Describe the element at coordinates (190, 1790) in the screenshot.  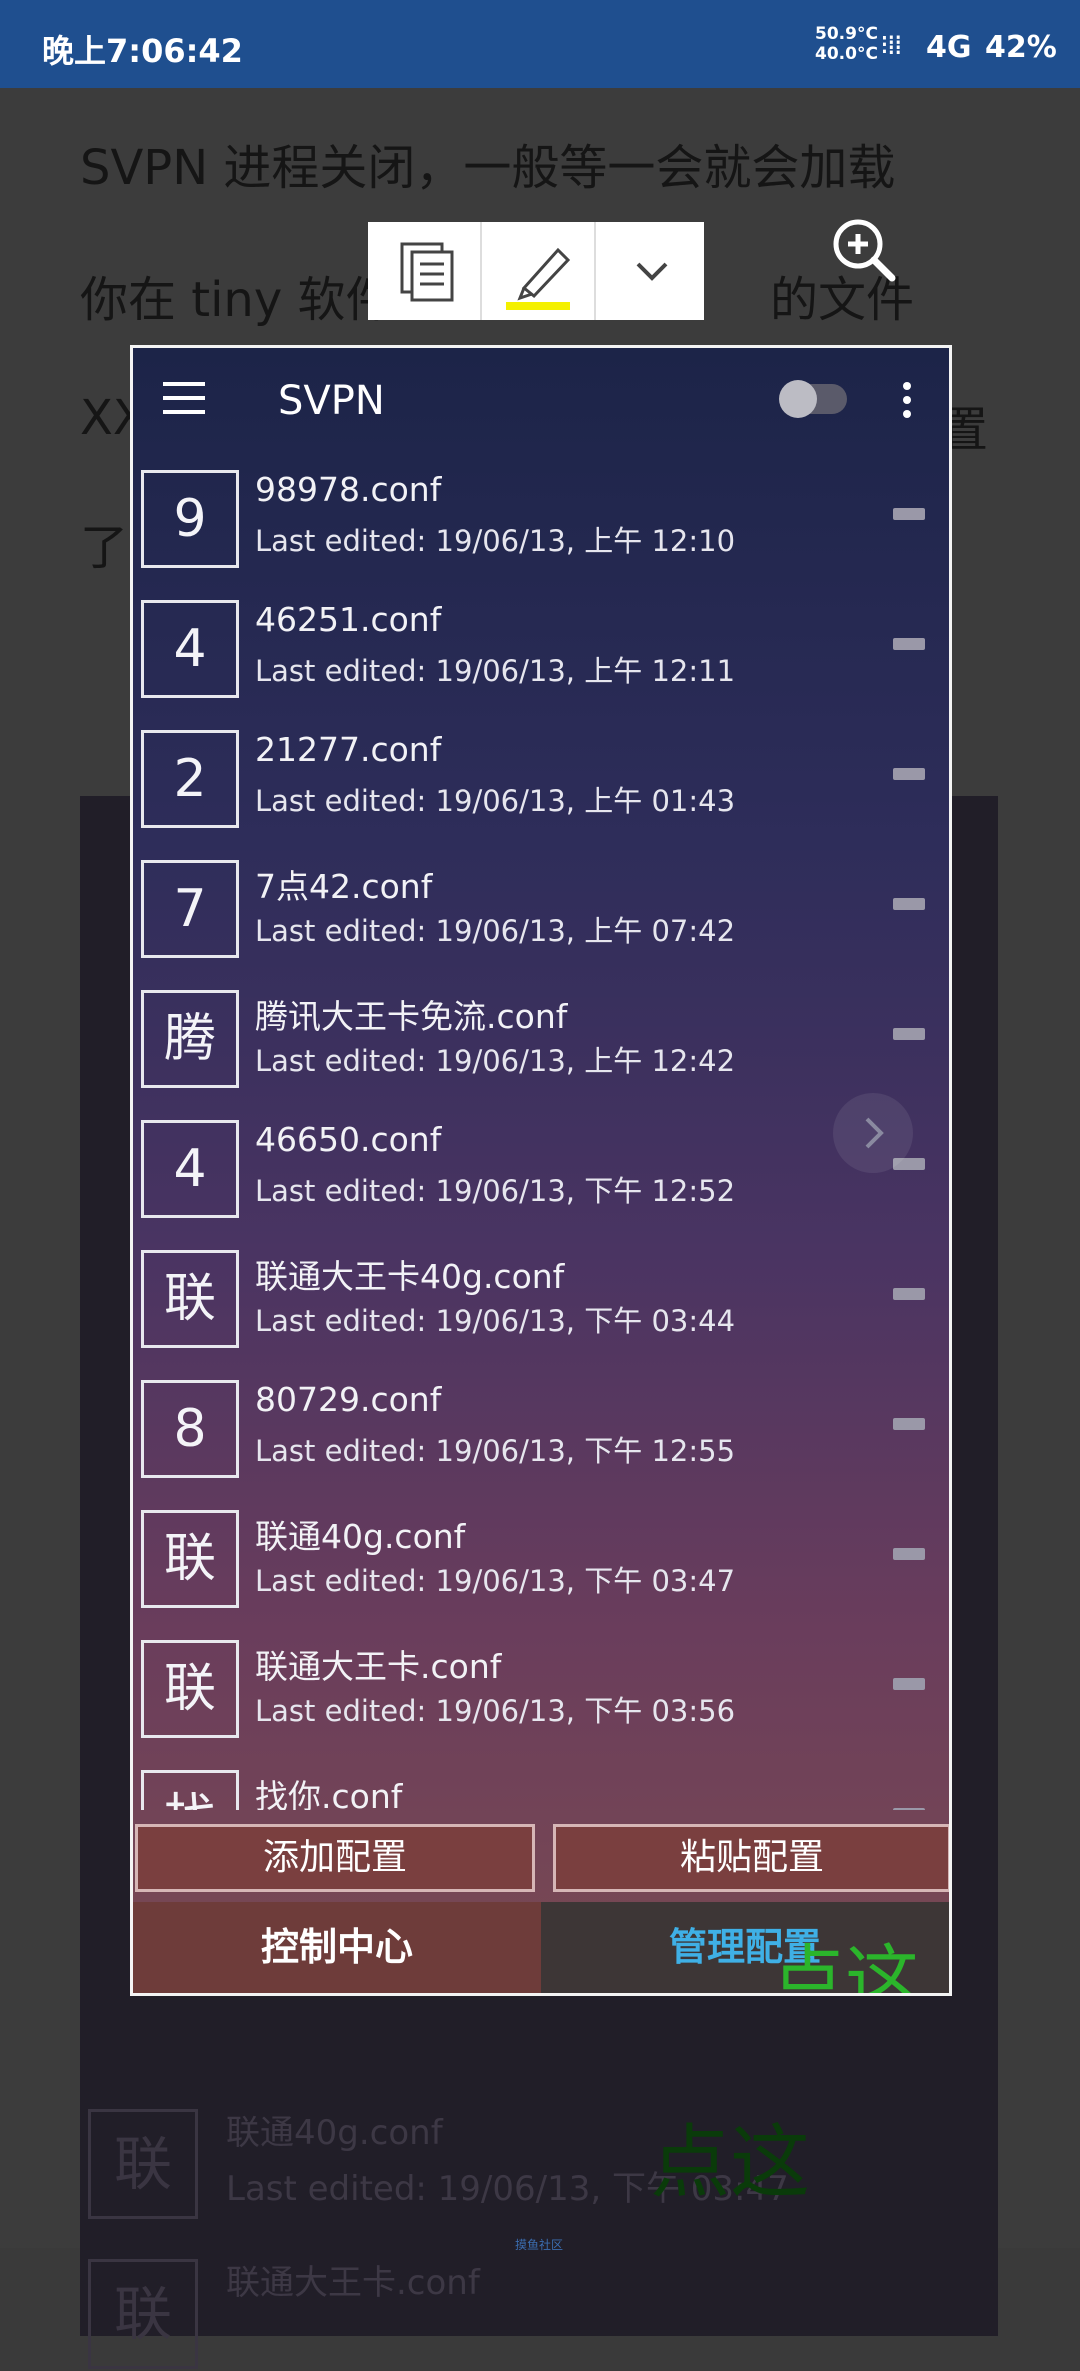
I see `item-badge: 找` at that location.